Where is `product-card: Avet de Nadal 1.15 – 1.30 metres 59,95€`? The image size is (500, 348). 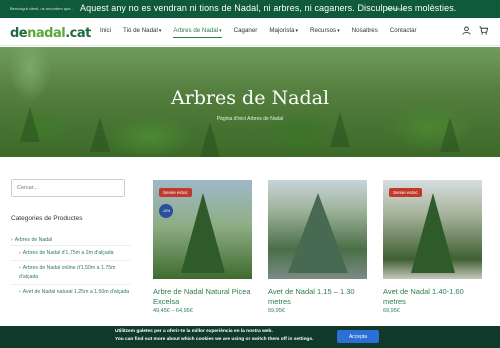
product-card: Avet de Nadal 1.15 – 1.30 metres 59,95€ is located at coordinates (317, 247).